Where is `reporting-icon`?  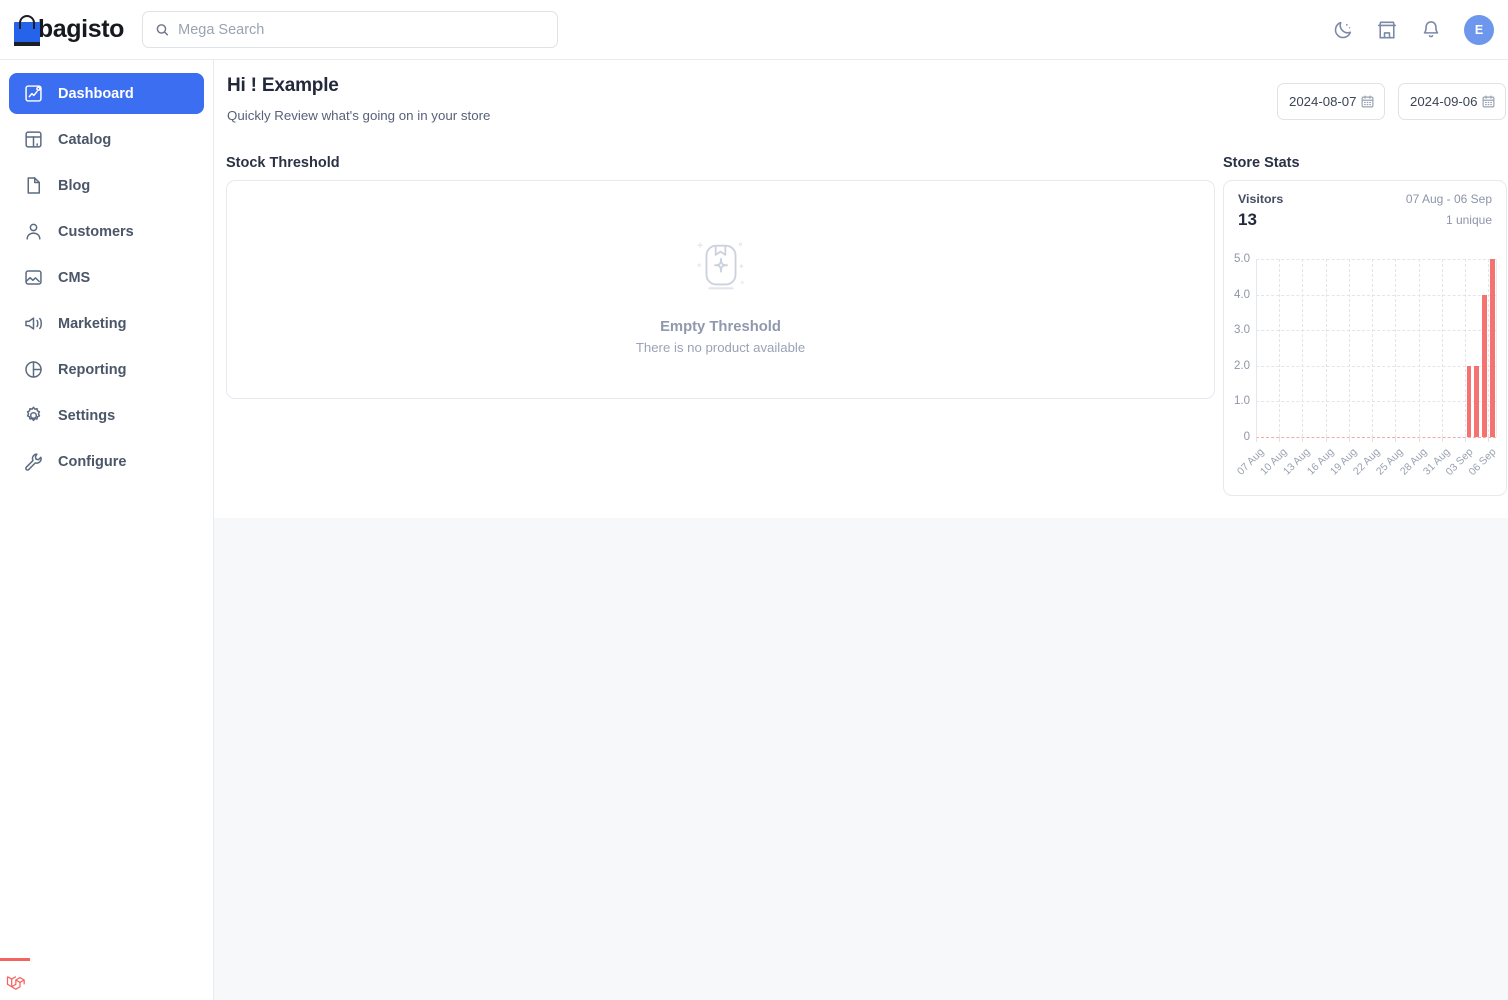
reporting-icon is located at coordinates (33, 369).